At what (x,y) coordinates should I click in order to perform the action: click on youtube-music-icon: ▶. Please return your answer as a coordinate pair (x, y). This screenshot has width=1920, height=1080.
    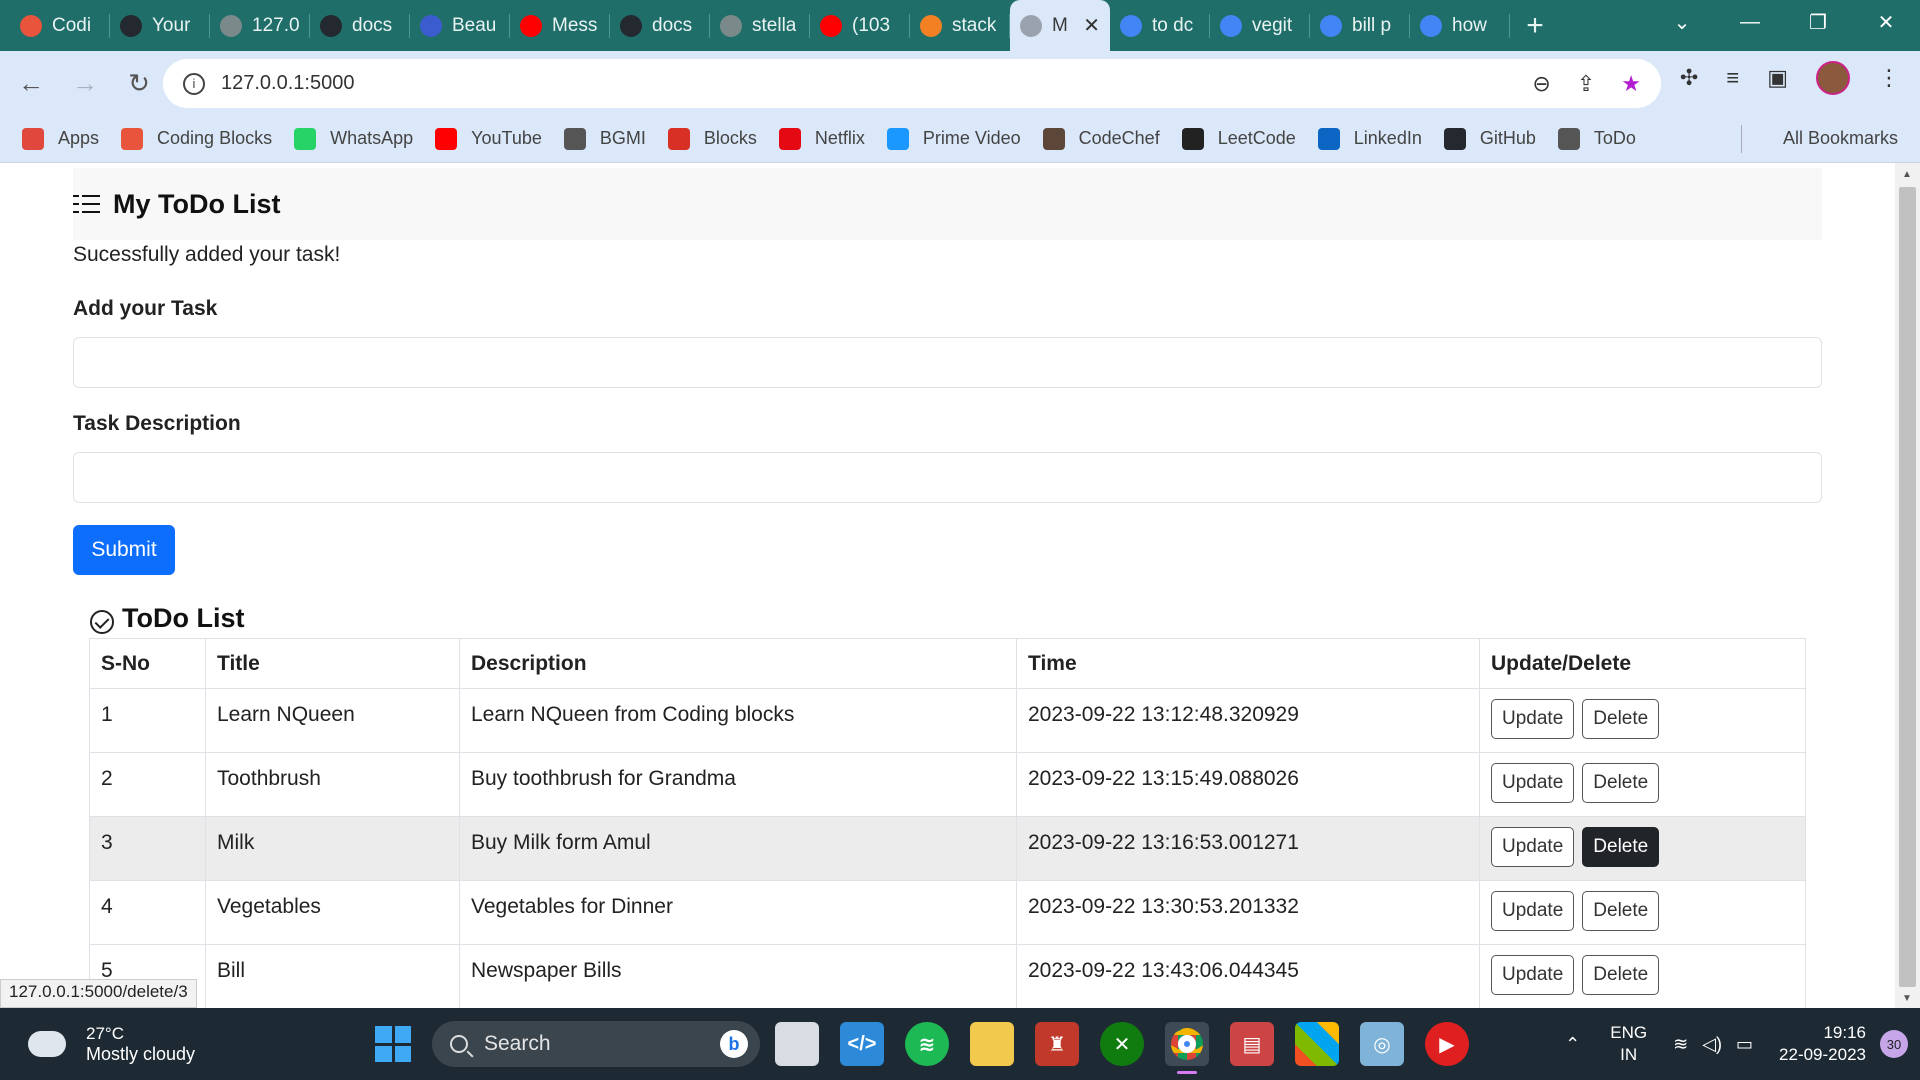
    Looking at the image, I should click on (1447, 1044).